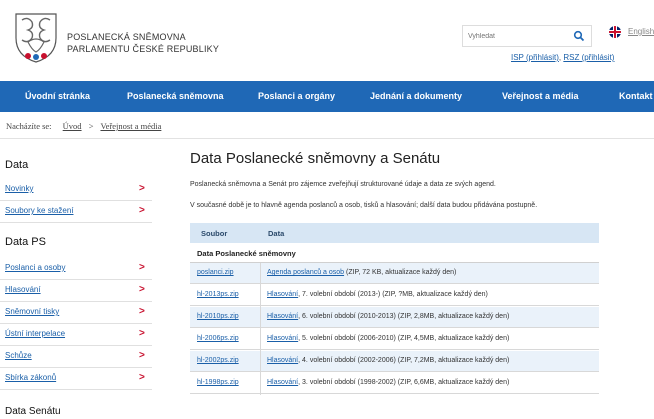 The height and width of the screenshot is (419, 654). I want to click on description-text: (ZIP, 72 KB, aktualizace každý den), so click(400, 272).